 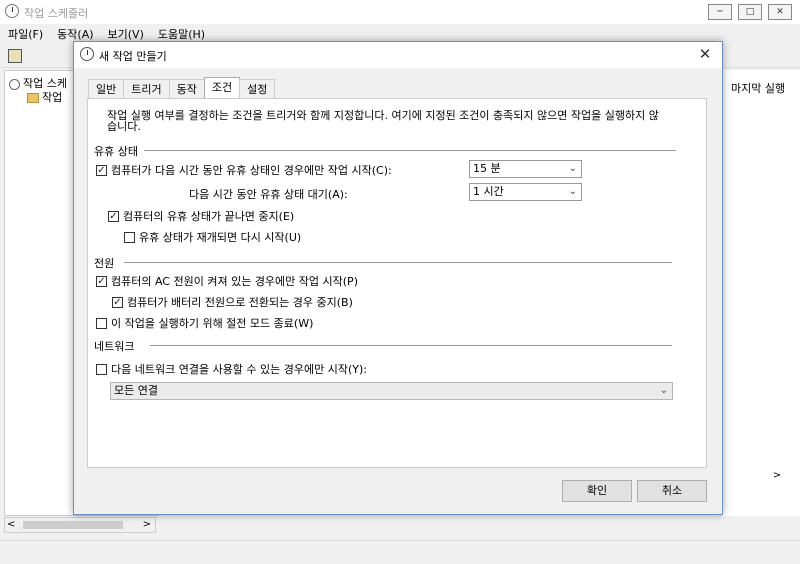 What do you see at coordinates (750, 12) in the screenshot?
I see `maximize-button: □` at bounding box center [750, 12].